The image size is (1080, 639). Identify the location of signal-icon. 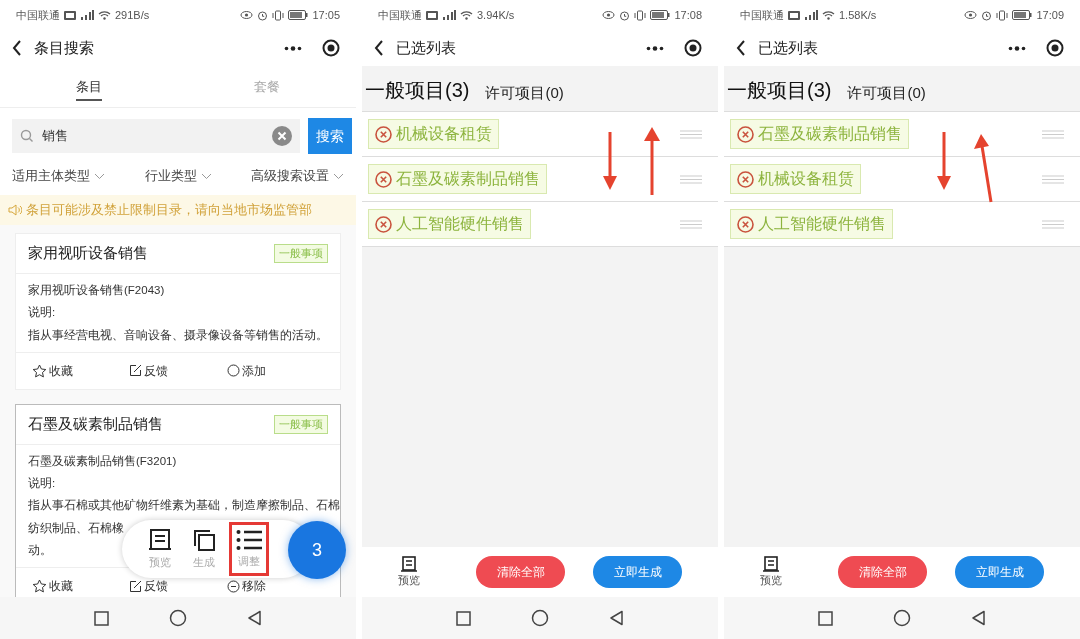
(449, 15).